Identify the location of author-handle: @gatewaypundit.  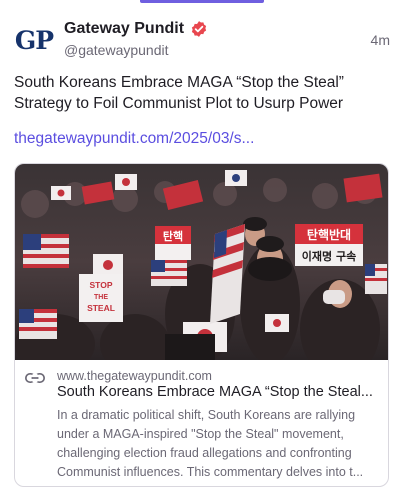
(136, 50).